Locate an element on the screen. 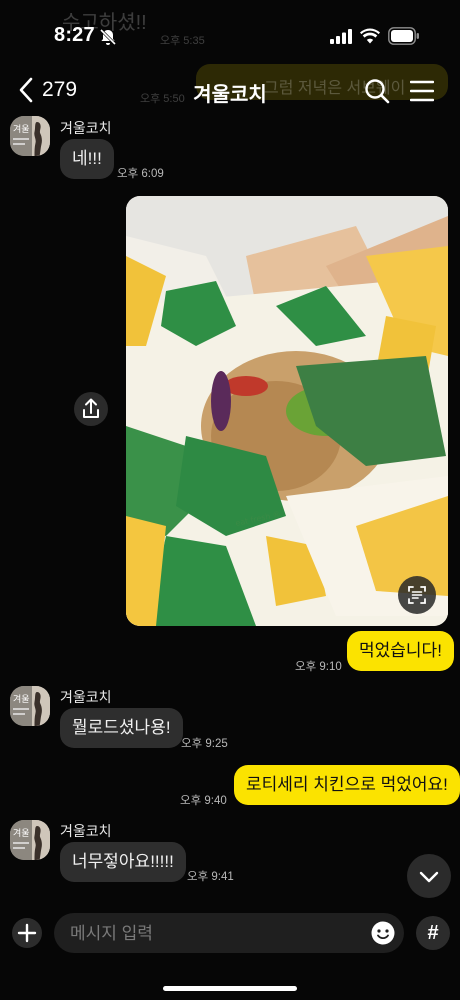 The image size is (460, 1000). message-time: 오후 9:10 is located at coordinates (318, 667).